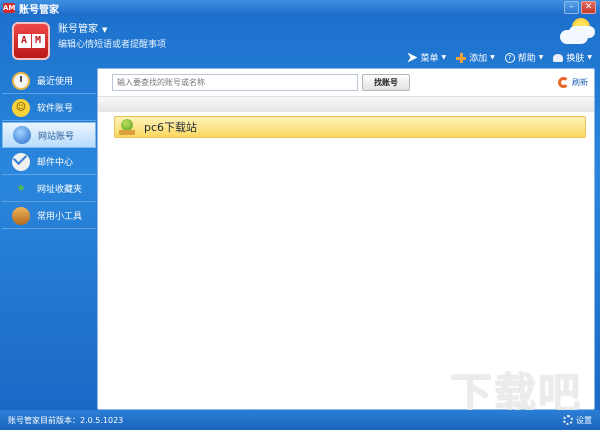 This screenshot has height=430, width=600. Describe the element at coordinates (60, 190) in the screenshot. I see `sidebar-item-label: 网址收藏夹` at that location.